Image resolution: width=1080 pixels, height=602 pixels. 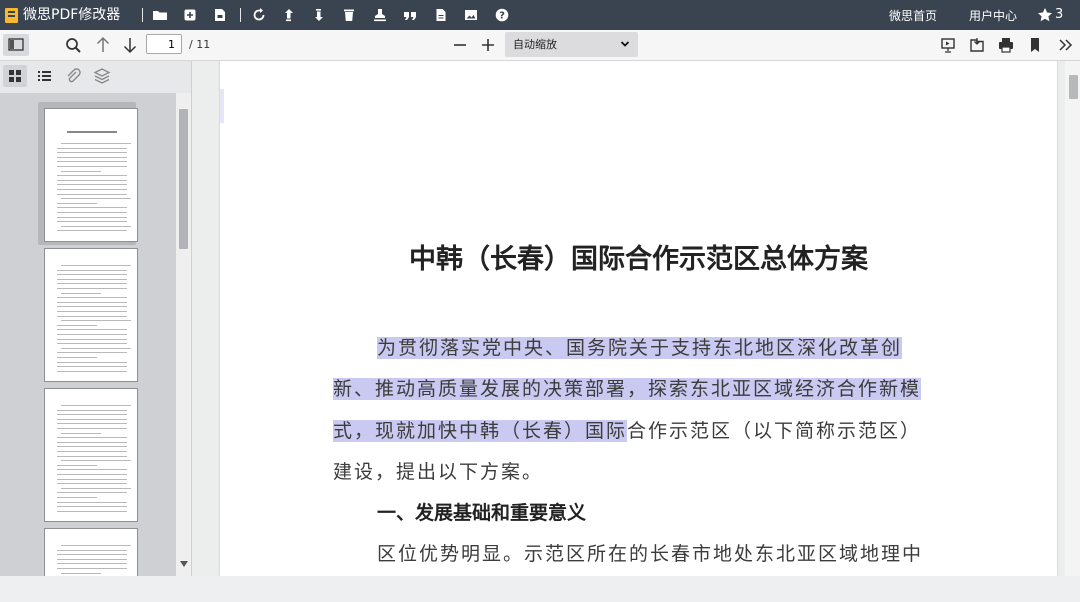 What do you see at coordinates (16, 45) in the screenshot?
I see `sidebar-toggle-button` at bounding box center [16, 45].